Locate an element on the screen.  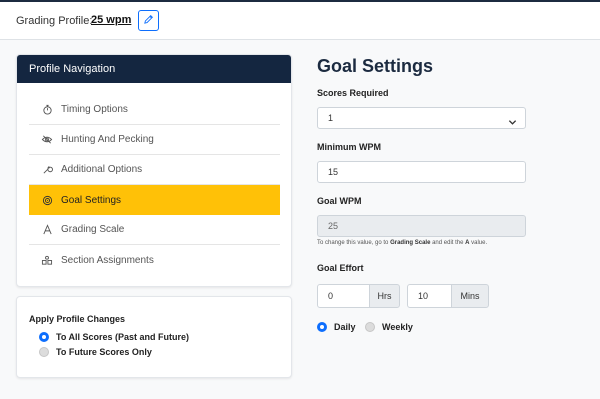
nav-item-additional-options: Additional Options is located at coordinates (154, 170).